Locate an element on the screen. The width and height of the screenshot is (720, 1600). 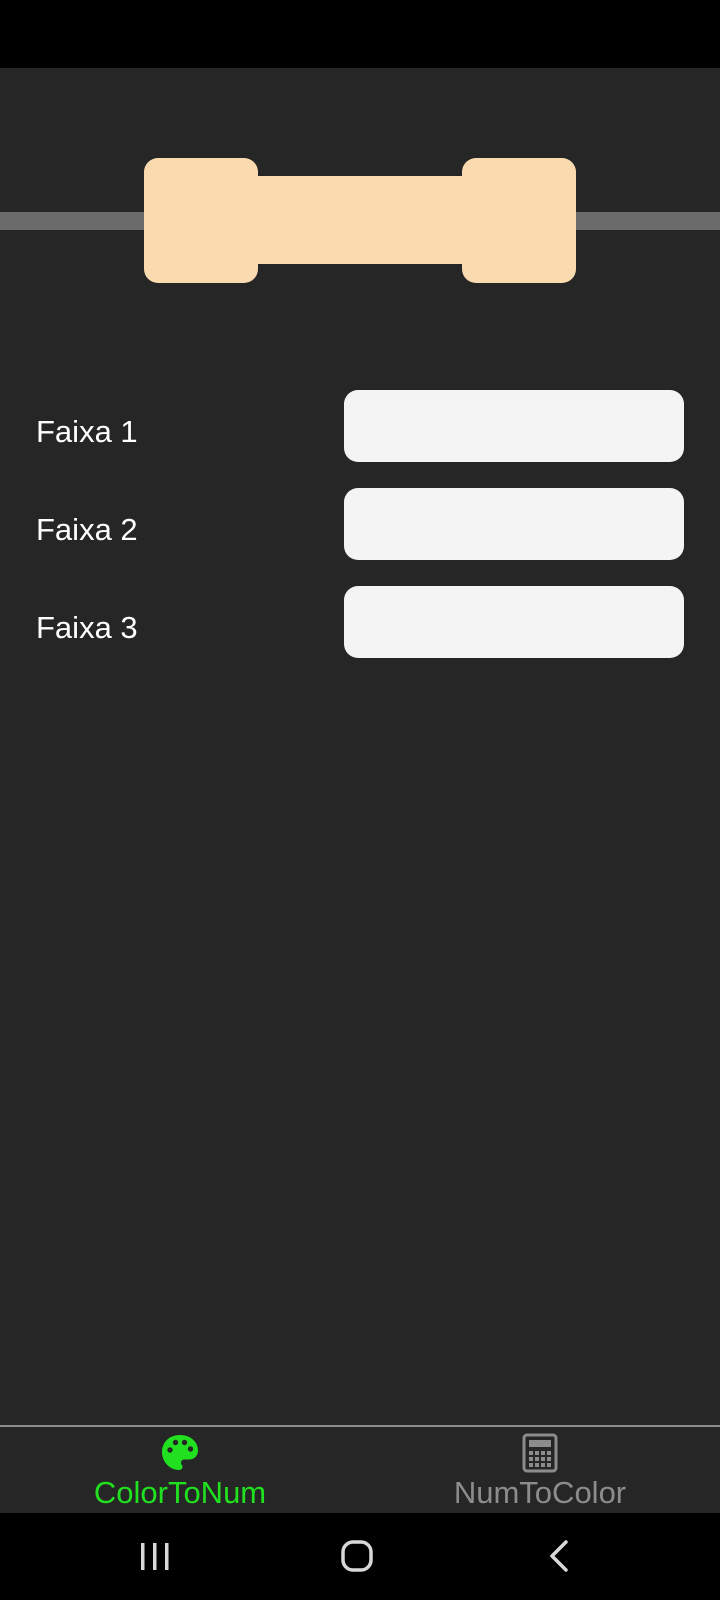
resistor-cap-right is located at coordinates (519, 220).